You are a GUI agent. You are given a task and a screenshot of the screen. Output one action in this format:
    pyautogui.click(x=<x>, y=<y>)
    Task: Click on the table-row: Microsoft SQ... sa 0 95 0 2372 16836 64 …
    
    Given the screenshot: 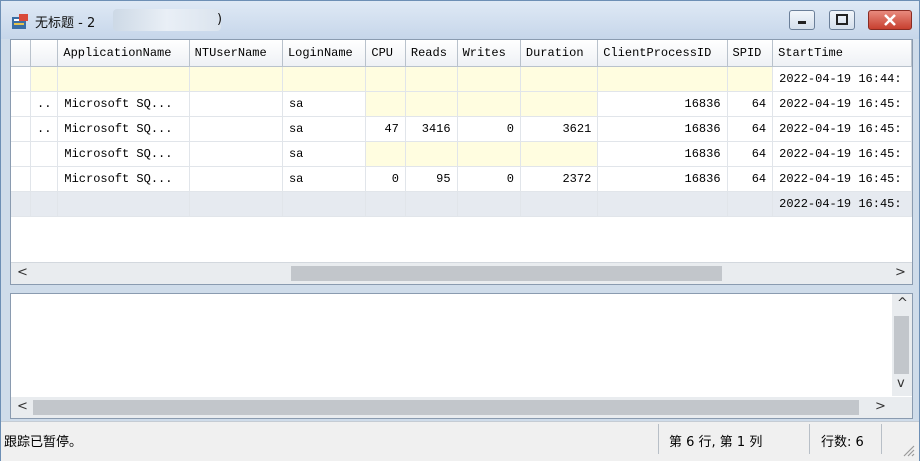 What is the action you would take?
    pyautogui.click(x=461, y=179)
    